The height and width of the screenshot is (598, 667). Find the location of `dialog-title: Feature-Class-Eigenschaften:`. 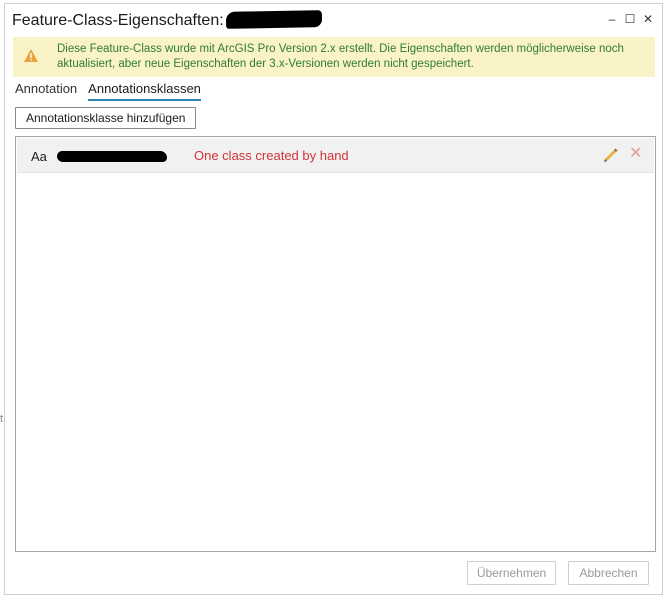

dialog-title: Feature-Class-Eigenschaften: is located at coordinates (167, 20).